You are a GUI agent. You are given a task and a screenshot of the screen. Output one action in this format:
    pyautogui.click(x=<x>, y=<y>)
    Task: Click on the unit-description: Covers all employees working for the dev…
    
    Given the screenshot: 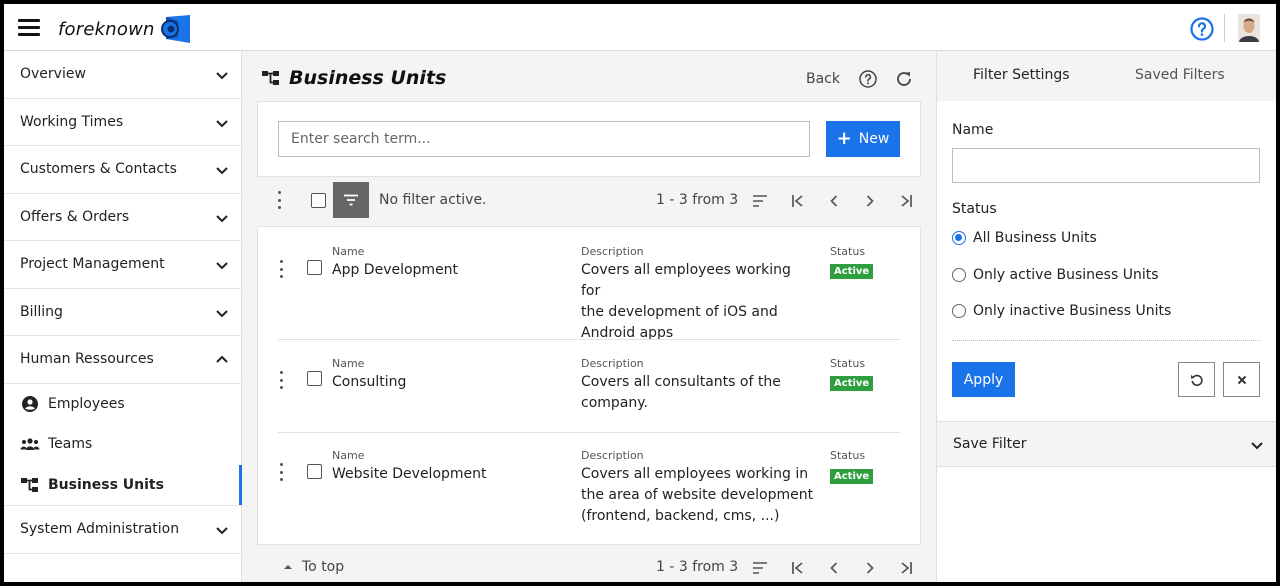 What is the action you would take?
    pyautogui.click(x=696, y=302)
    